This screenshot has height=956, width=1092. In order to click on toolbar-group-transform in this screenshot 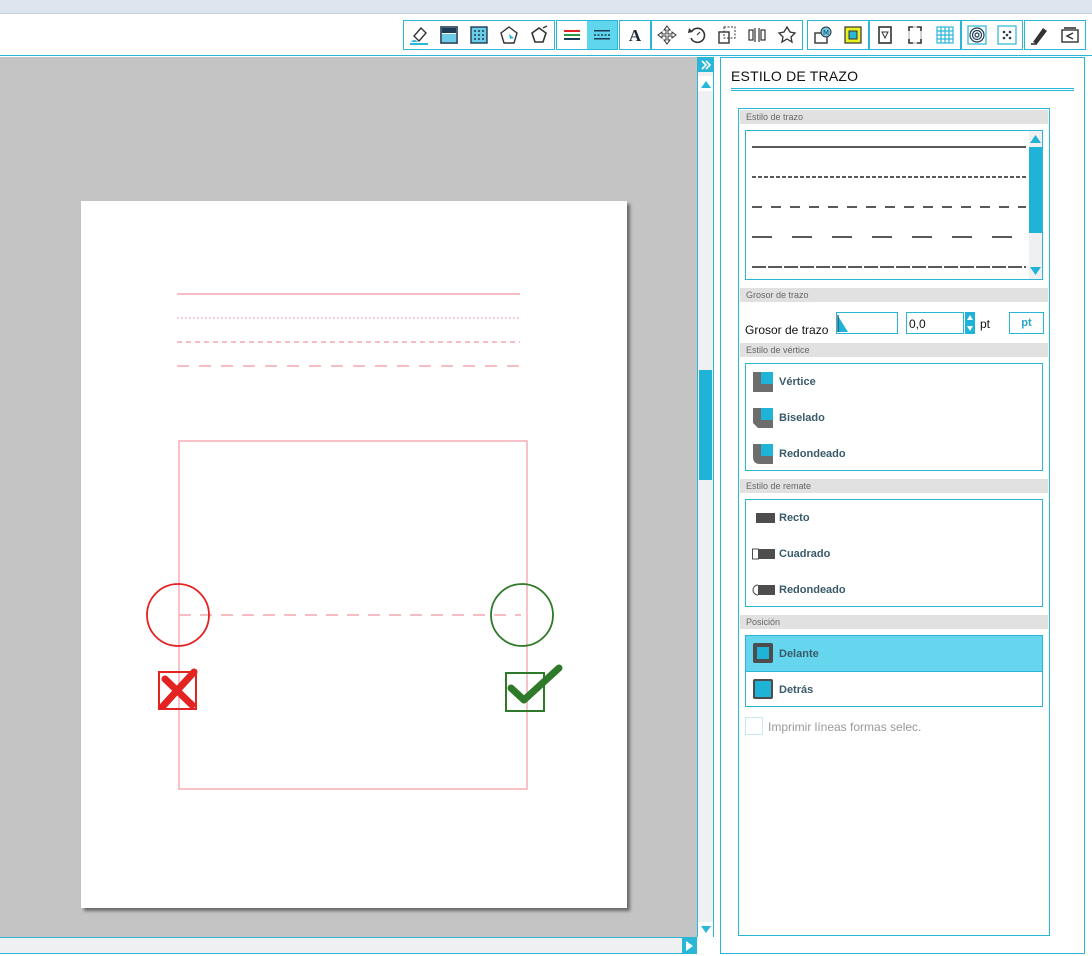, I will do `click(727, 35)`.